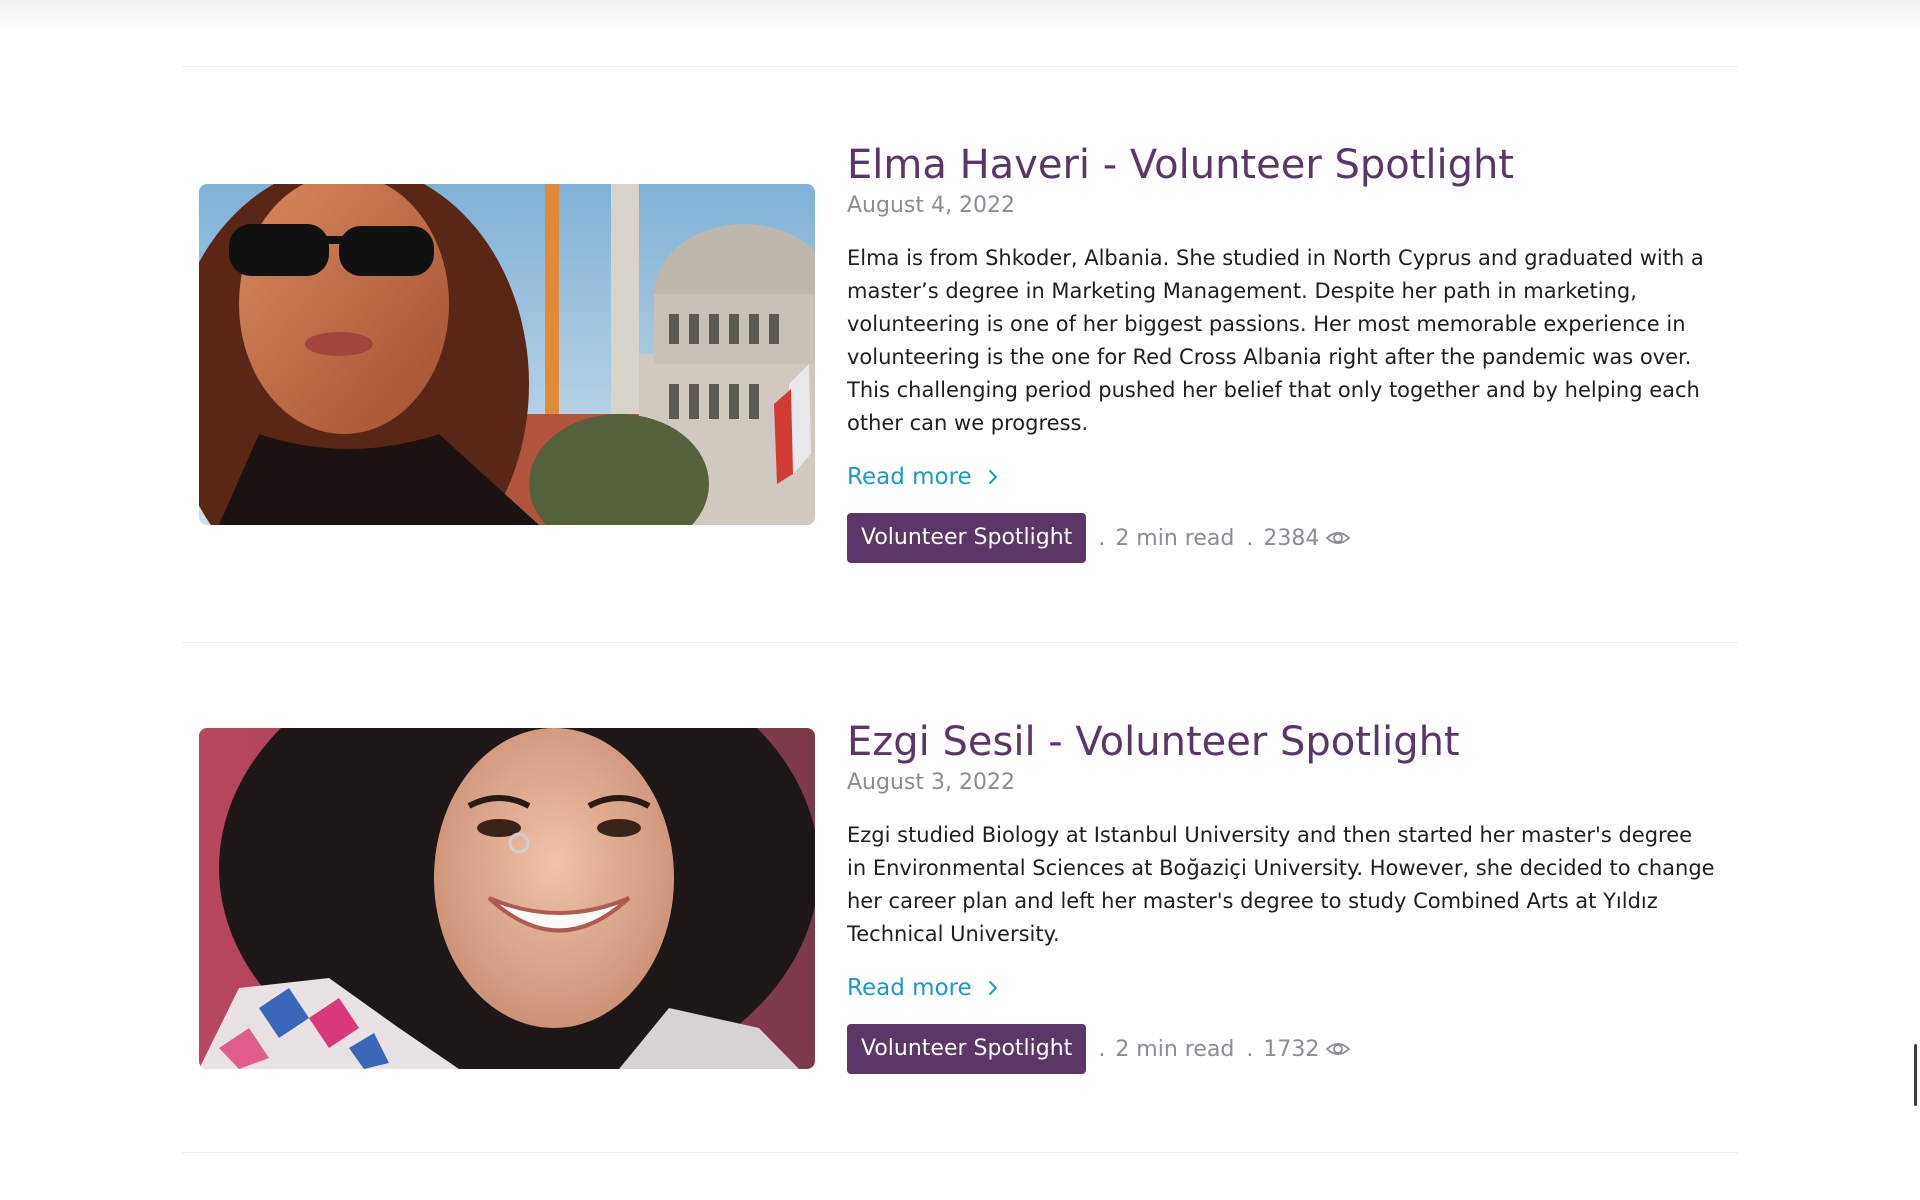  What do you see at coordinates (960, 14) in the screenshot?
I see `header-shadow` at bounding box center [960, 14].